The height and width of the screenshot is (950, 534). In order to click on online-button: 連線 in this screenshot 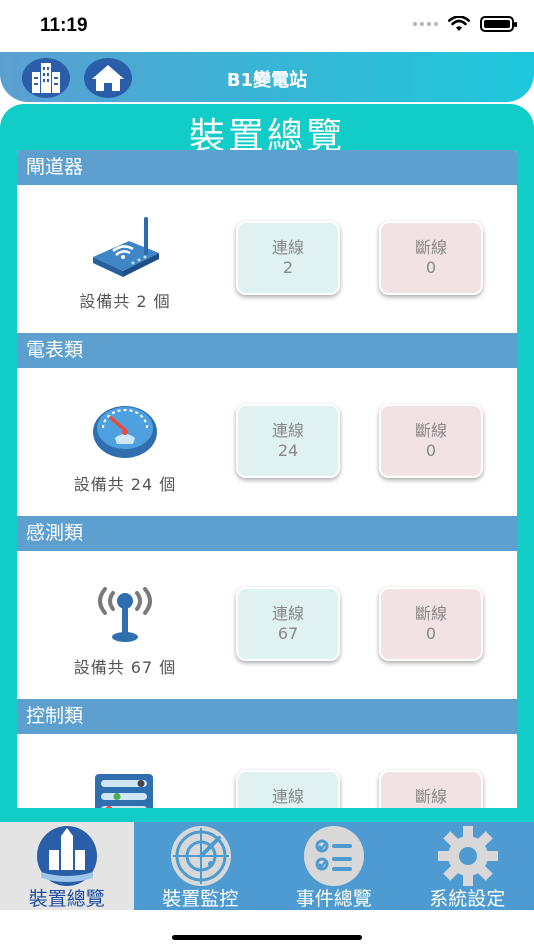, I will do `click(288, 789)`.